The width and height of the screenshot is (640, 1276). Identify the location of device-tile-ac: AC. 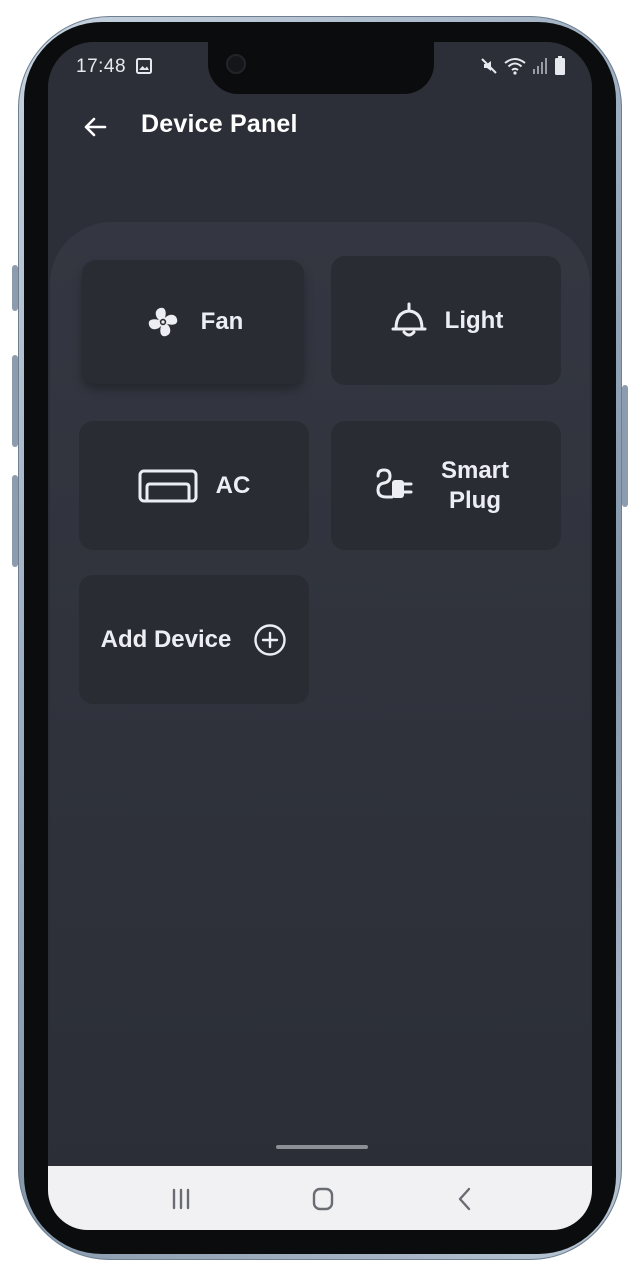
(194, 485).